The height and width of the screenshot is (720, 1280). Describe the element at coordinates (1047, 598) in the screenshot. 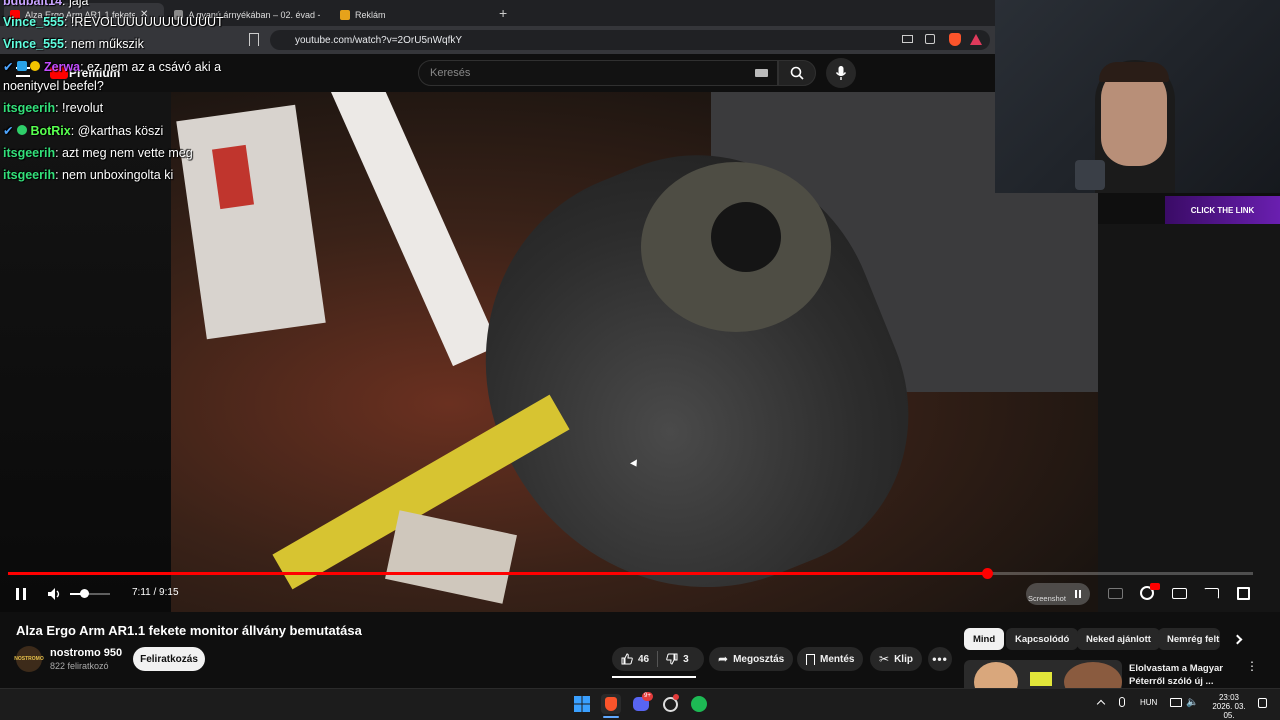

I see `screenshot-label: Screenshot` at that location.